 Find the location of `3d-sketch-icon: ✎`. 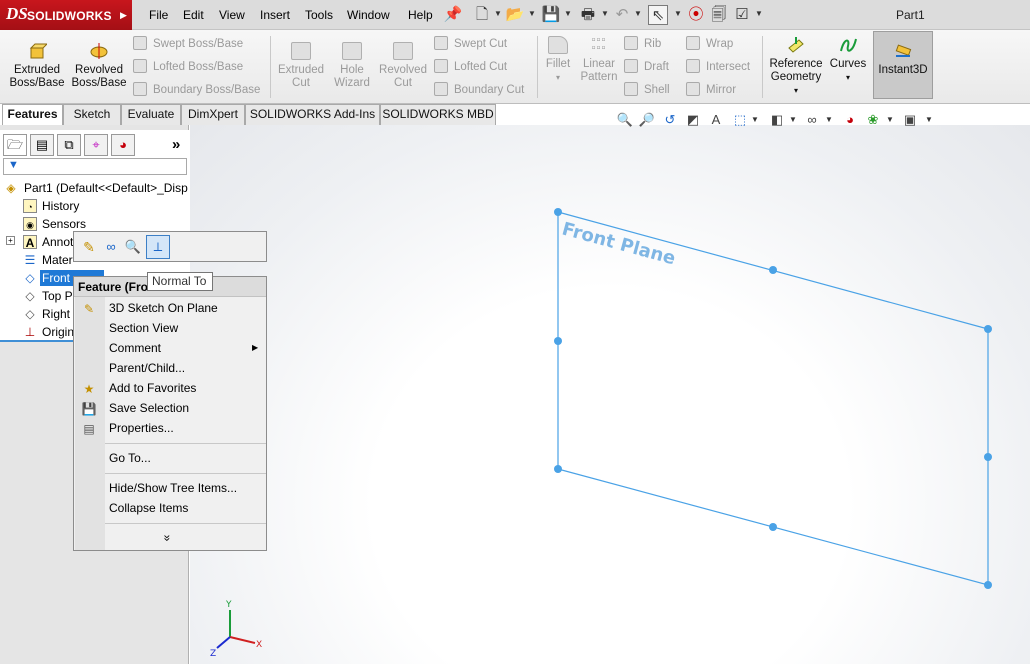

3d-sketch-icon: ✎ is located at coordinates (89, 309).